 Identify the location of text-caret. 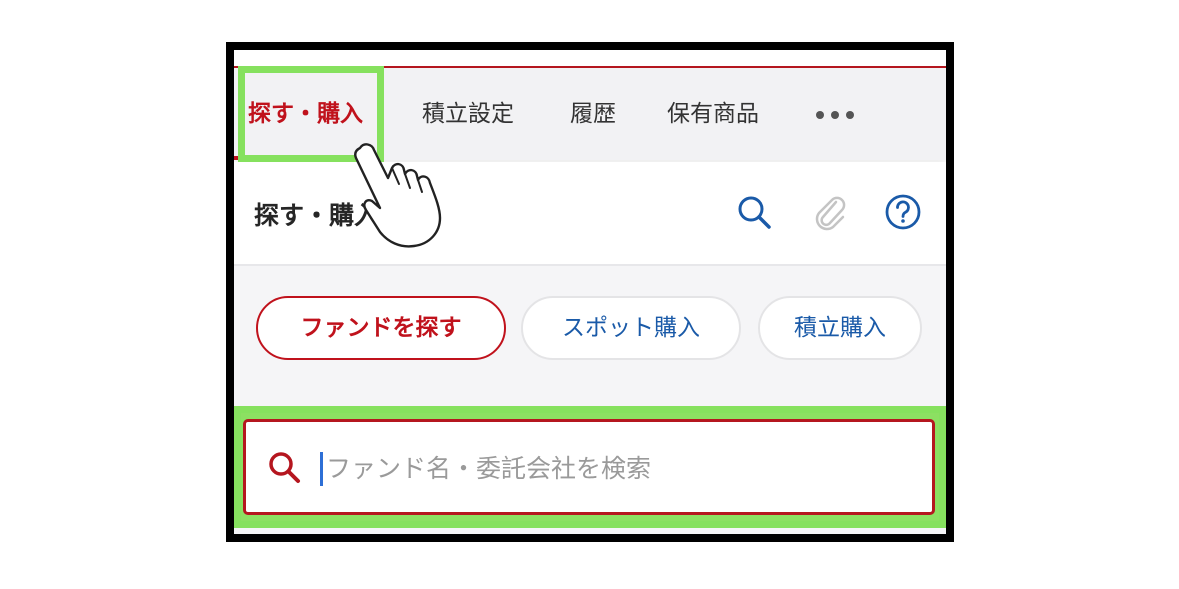
(321, 469).